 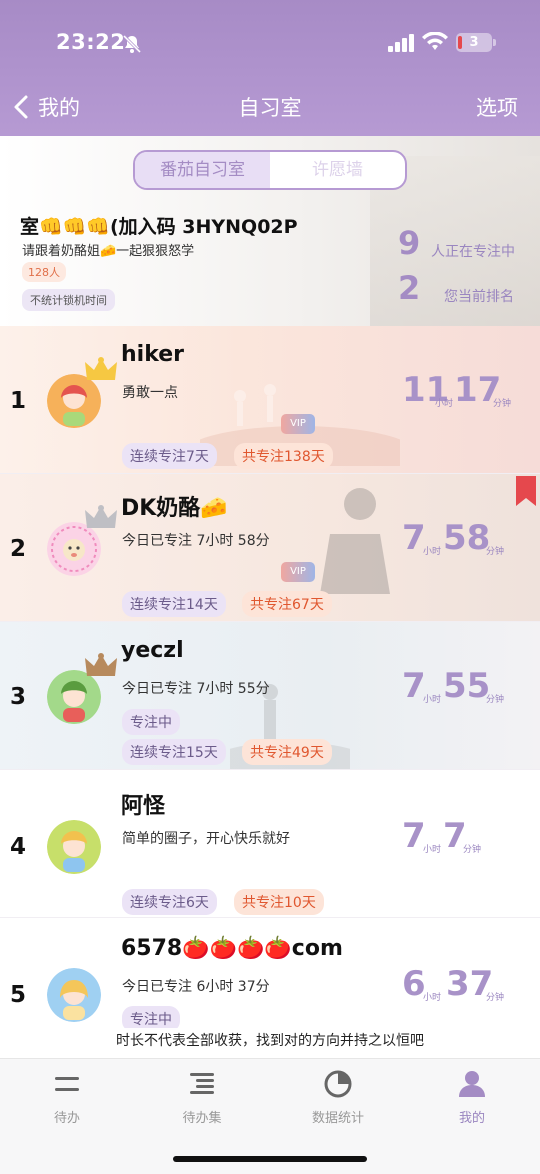 I want to click on tab-study-room: 番茄自习室, so click(x=202, y=170).